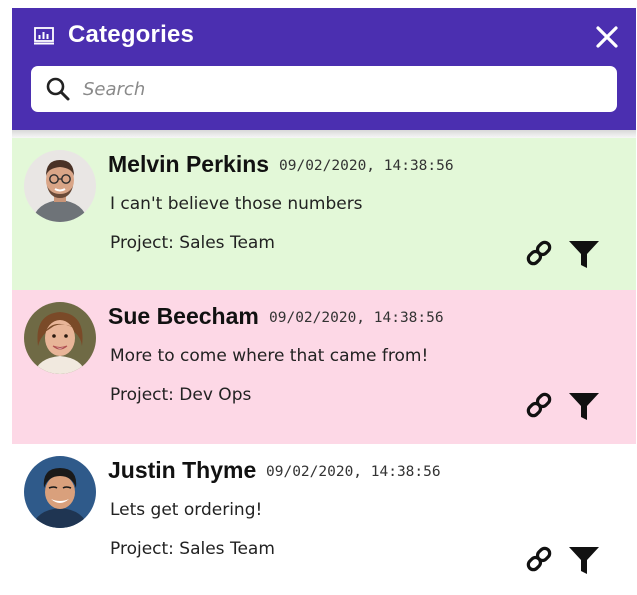 The height and width of the screenshot is (595, 637). I want to click on comment-message: Lets get ordering!, so click(186, 510).